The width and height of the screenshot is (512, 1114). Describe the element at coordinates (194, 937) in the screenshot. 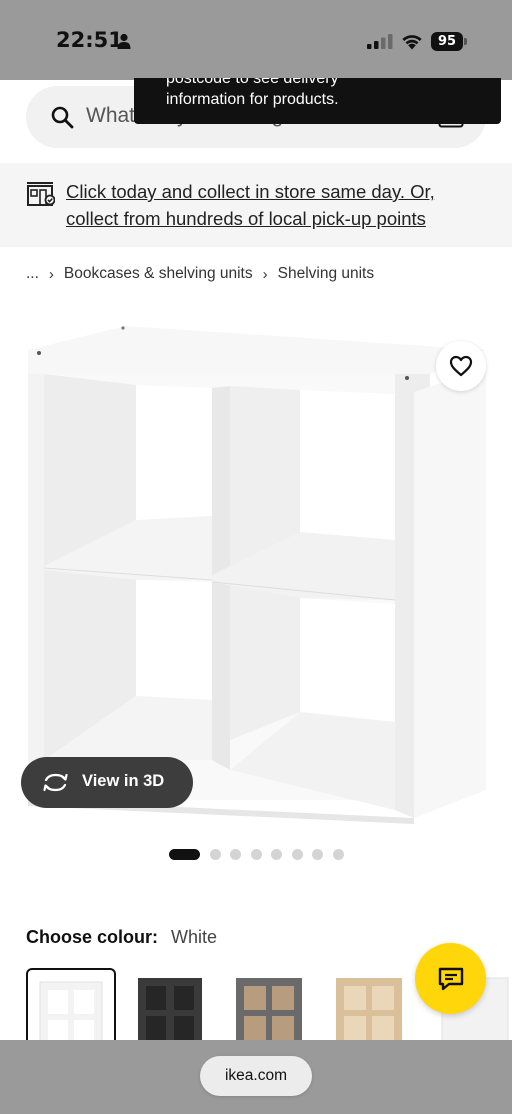

I see `colour-value: White` at that location.